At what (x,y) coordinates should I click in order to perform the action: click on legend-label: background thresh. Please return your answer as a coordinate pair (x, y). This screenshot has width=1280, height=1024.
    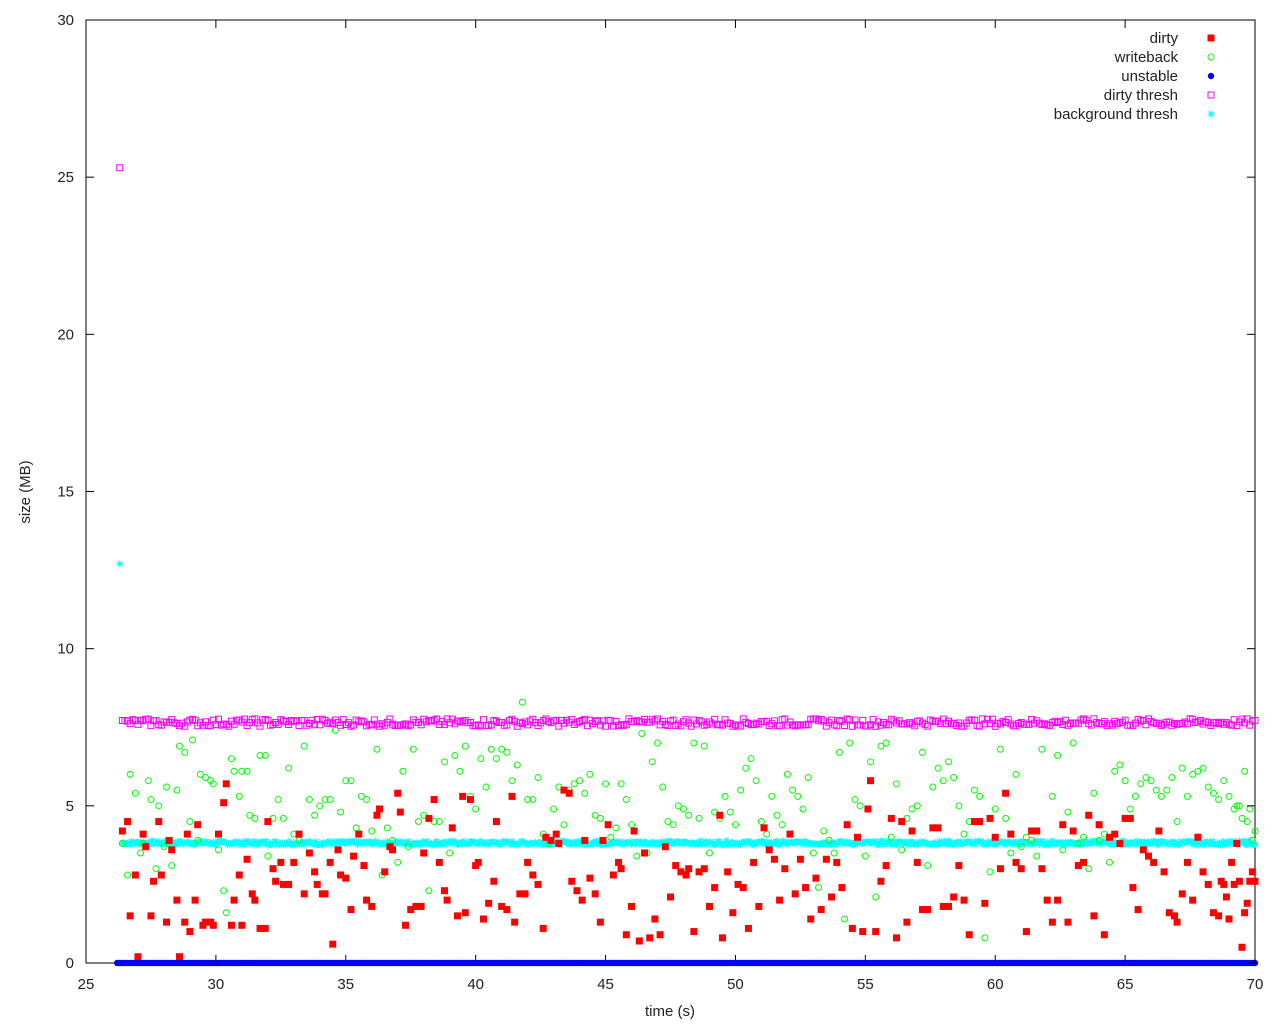
    Looking at the image, I should click on (1116, 114).